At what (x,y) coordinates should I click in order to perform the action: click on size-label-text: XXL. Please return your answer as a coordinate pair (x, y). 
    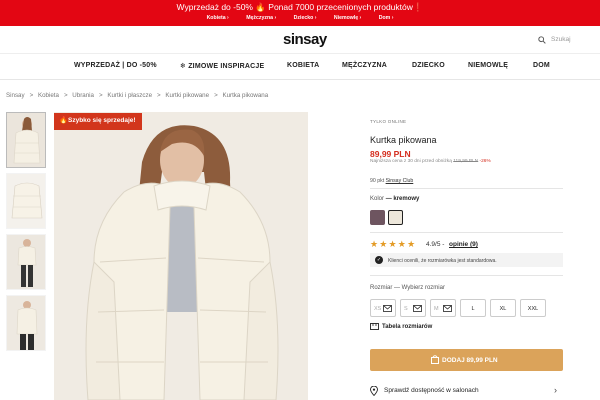
    Looking at the image, I should click on (533, 308).